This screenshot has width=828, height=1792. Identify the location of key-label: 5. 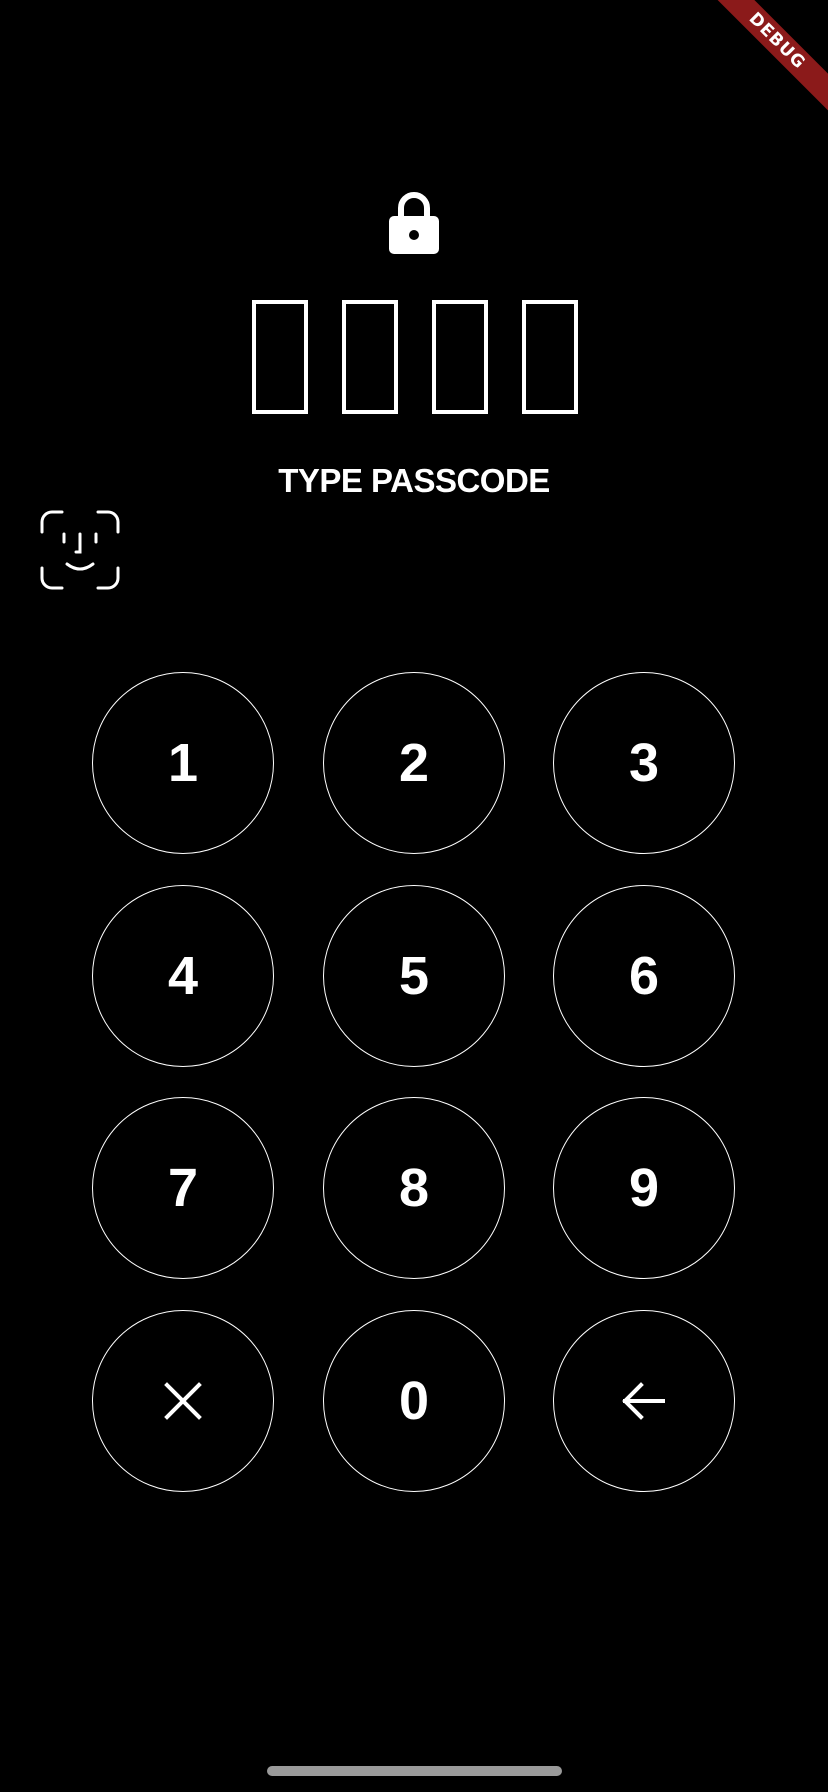
(414, 976).